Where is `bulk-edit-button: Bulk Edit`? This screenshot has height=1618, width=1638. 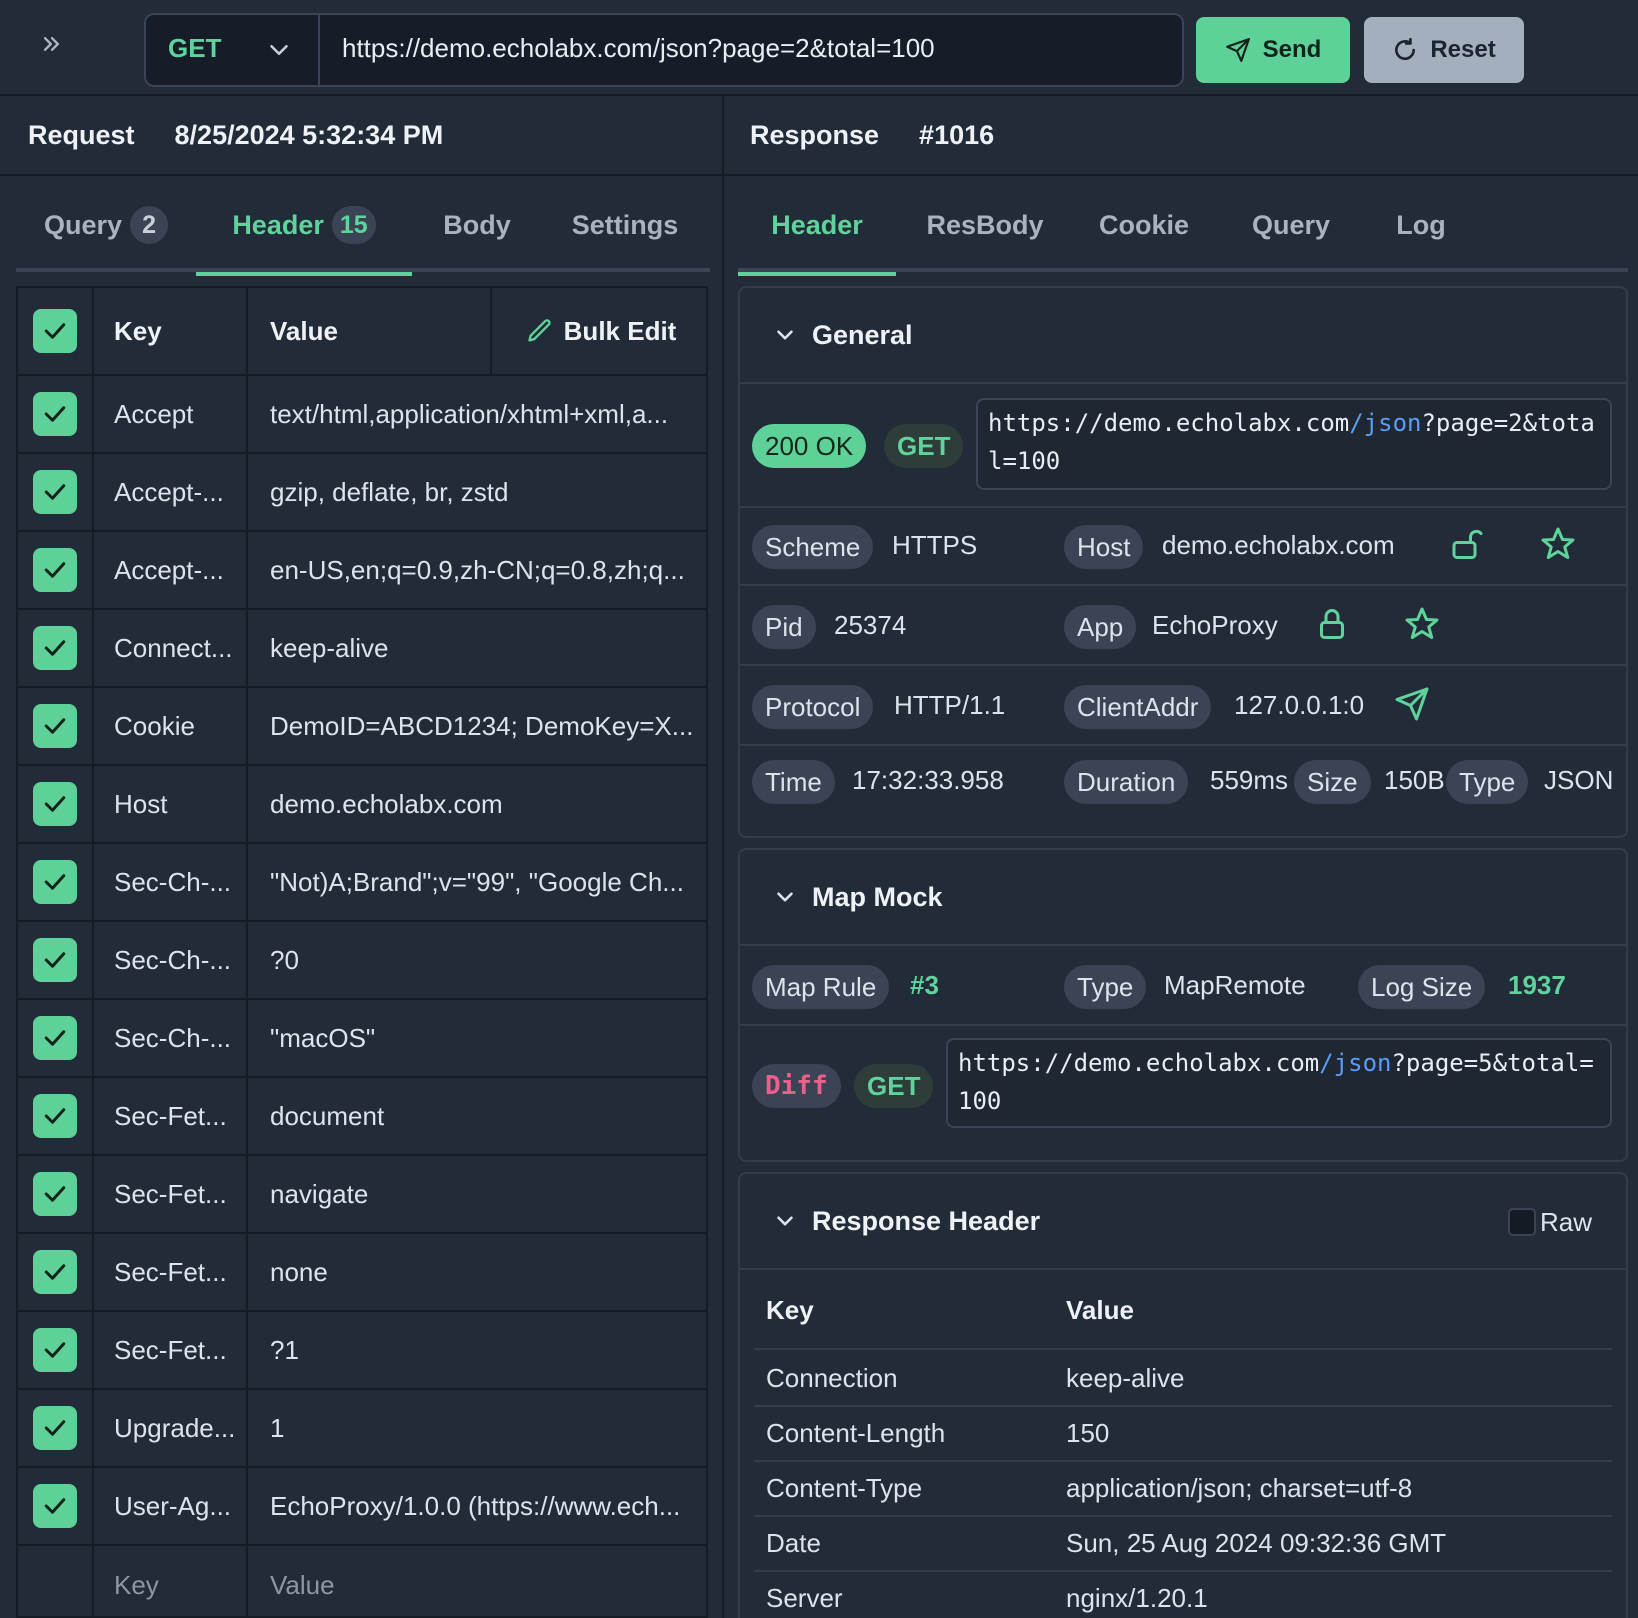
bulk-edit-button: Bulk Edit is located at coordinates (599, 331).